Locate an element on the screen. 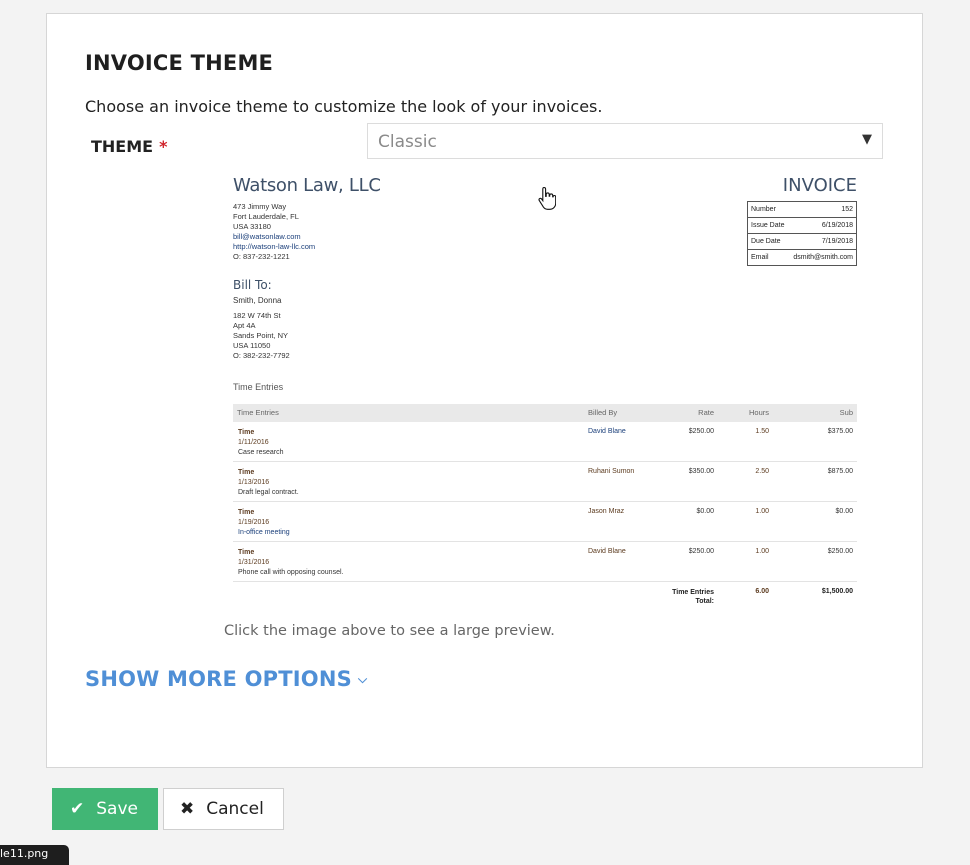 The width and height of the screenshot is (970, 865). cancel-button: ✖ Cancel is located at coordinates (223, 809).